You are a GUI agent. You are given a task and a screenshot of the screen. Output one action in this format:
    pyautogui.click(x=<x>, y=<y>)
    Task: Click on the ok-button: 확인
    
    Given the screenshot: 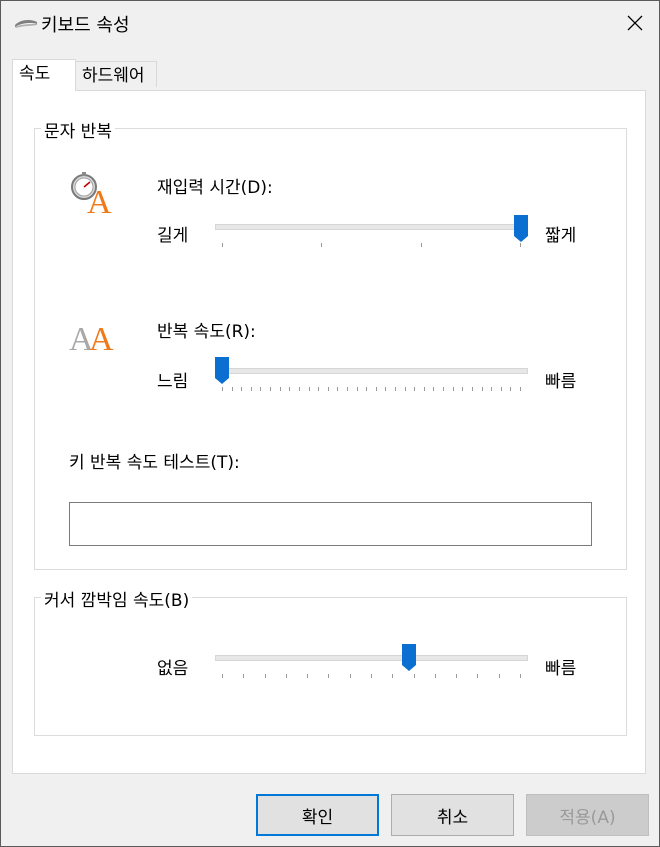 What is the action you would take?
    pyautogui.click(x=317, y=815)
    